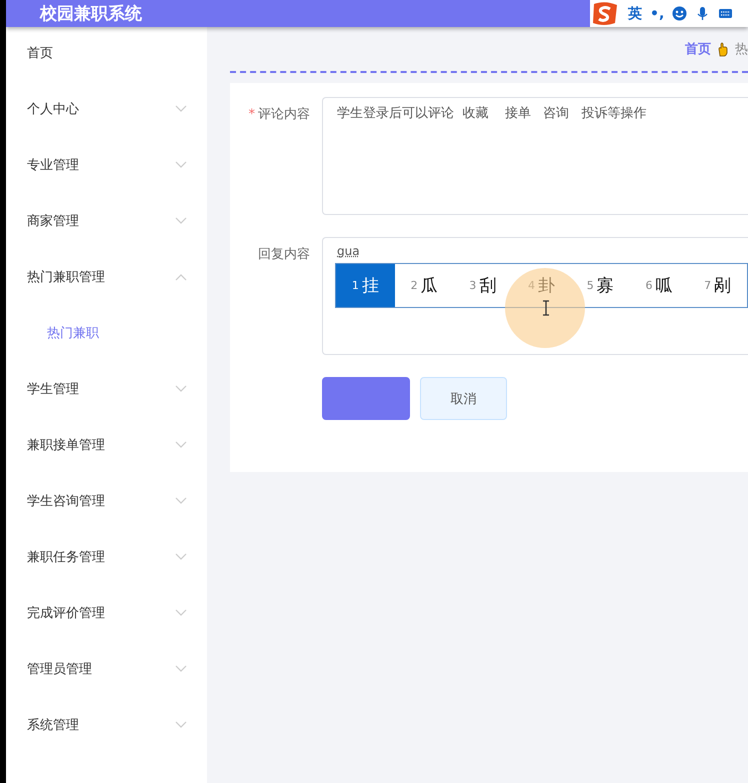 This screenshot has width=748, height=783. What do you see at coordinates (106, 165) in the screenshot?
I see `sidebar-item: 专业管理` at bounding box center [106, 165].